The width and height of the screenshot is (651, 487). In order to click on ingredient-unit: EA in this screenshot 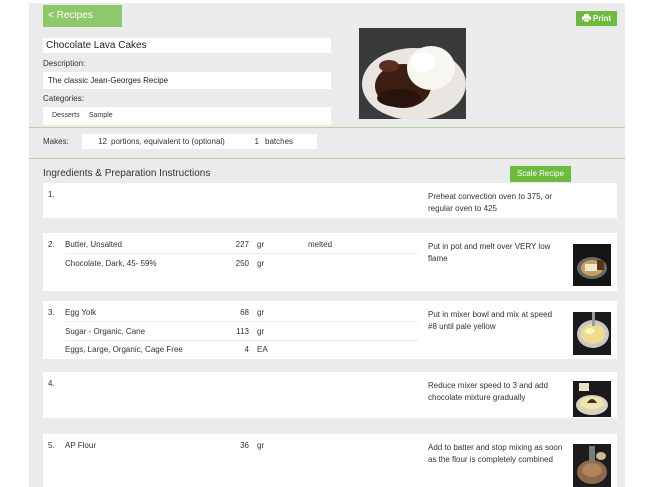, I will do `click(262, 349)`.